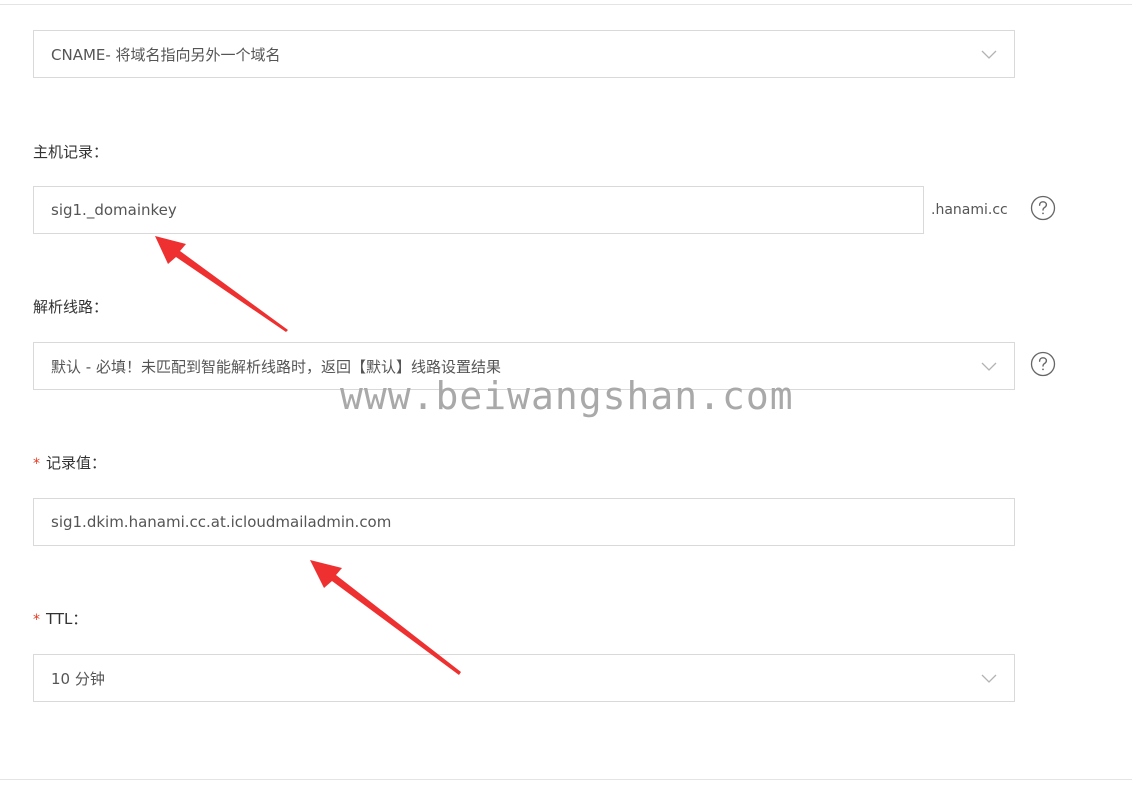 Image resolution: width=1132 pixels, height=788 pixels. I want to click on top-divider, so click(566, 4).